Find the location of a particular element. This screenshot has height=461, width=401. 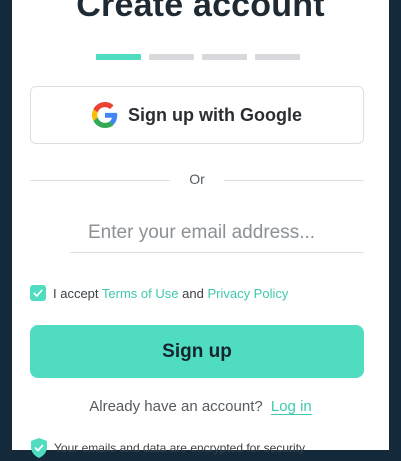

terms-conjunction: and is located at coordinates (193, 293).